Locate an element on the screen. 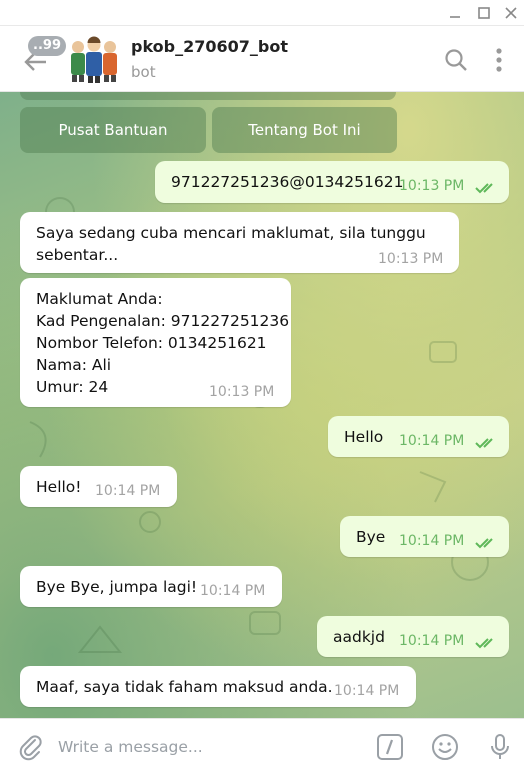  keyboard-previous-row is located at coordinates (208, 96).